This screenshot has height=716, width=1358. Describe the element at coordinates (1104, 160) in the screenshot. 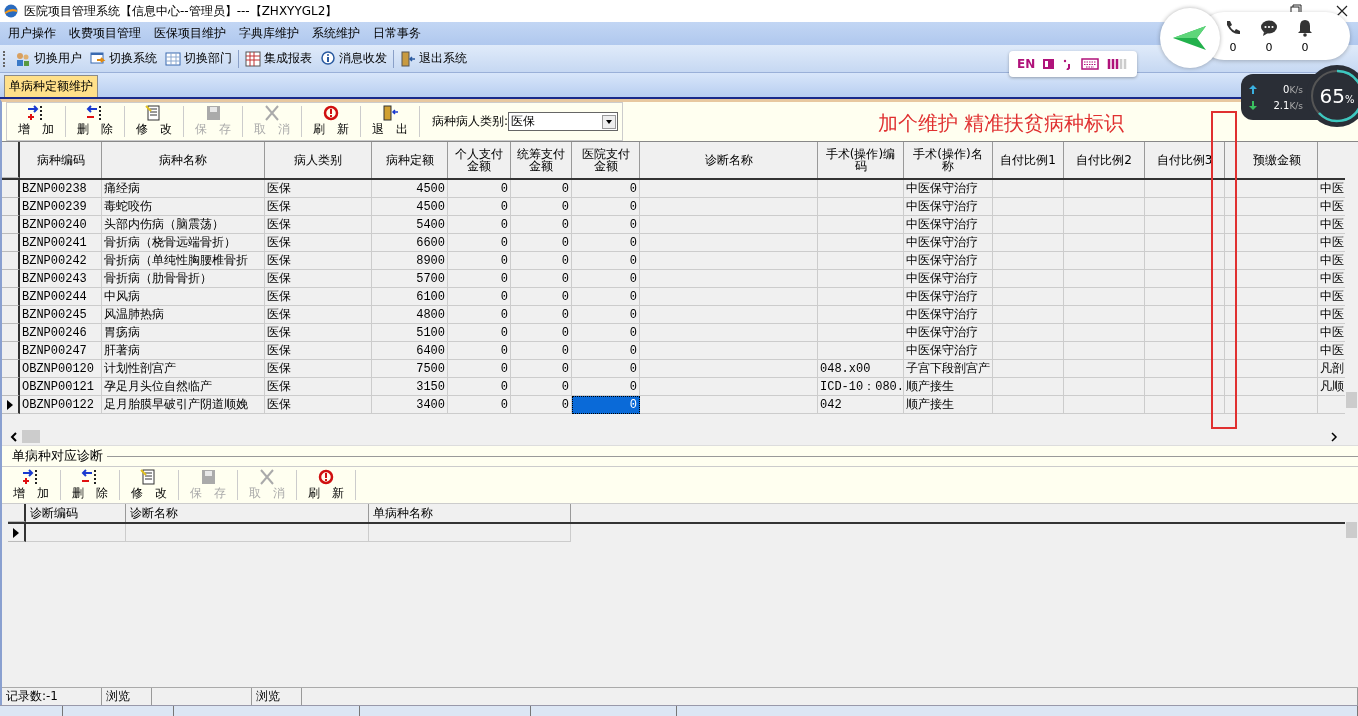

I see `column-header: 自付比例2` at that location.